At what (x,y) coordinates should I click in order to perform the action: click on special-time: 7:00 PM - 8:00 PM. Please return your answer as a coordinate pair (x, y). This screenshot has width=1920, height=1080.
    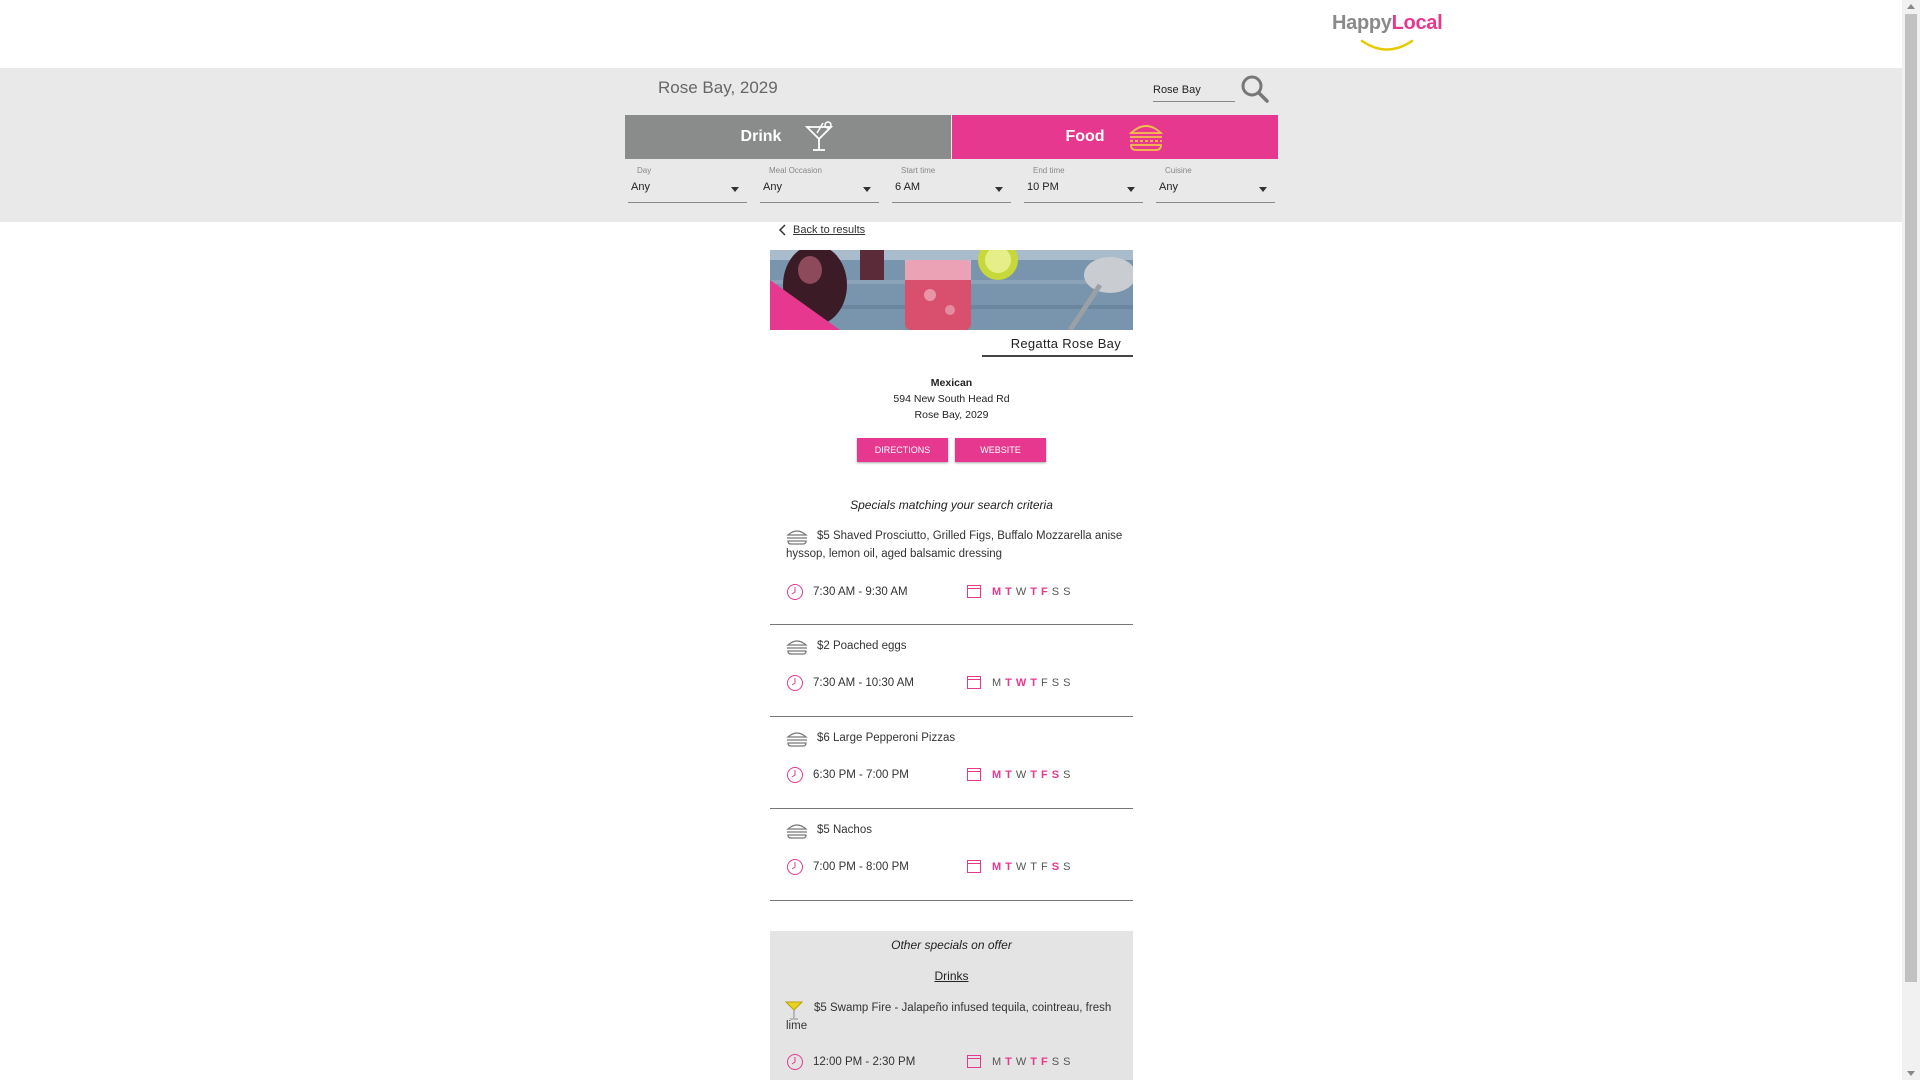
    Looking at the image, I should click on (861, 867).